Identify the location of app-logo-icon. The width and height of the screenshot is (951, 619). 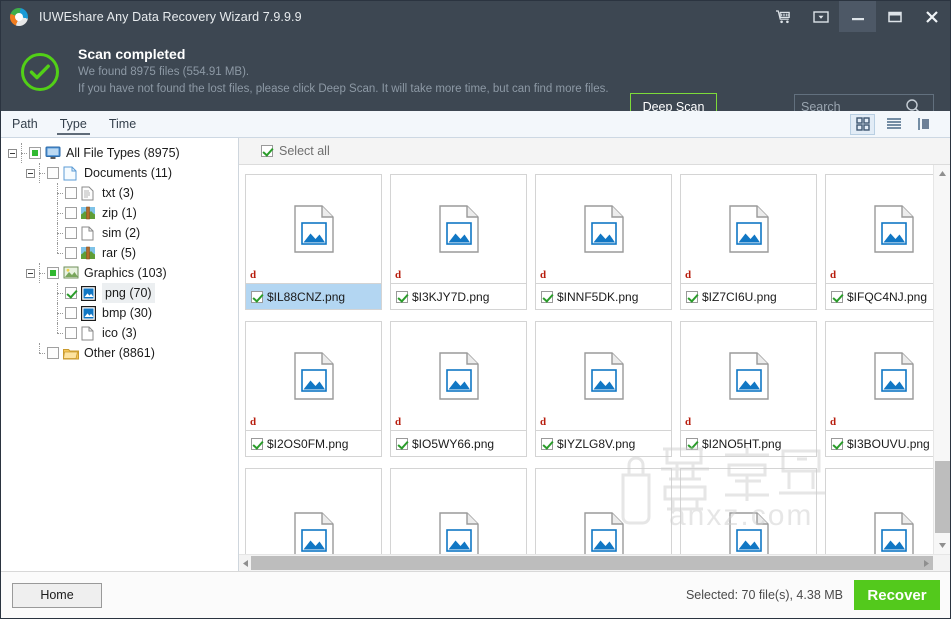
(19, 16).